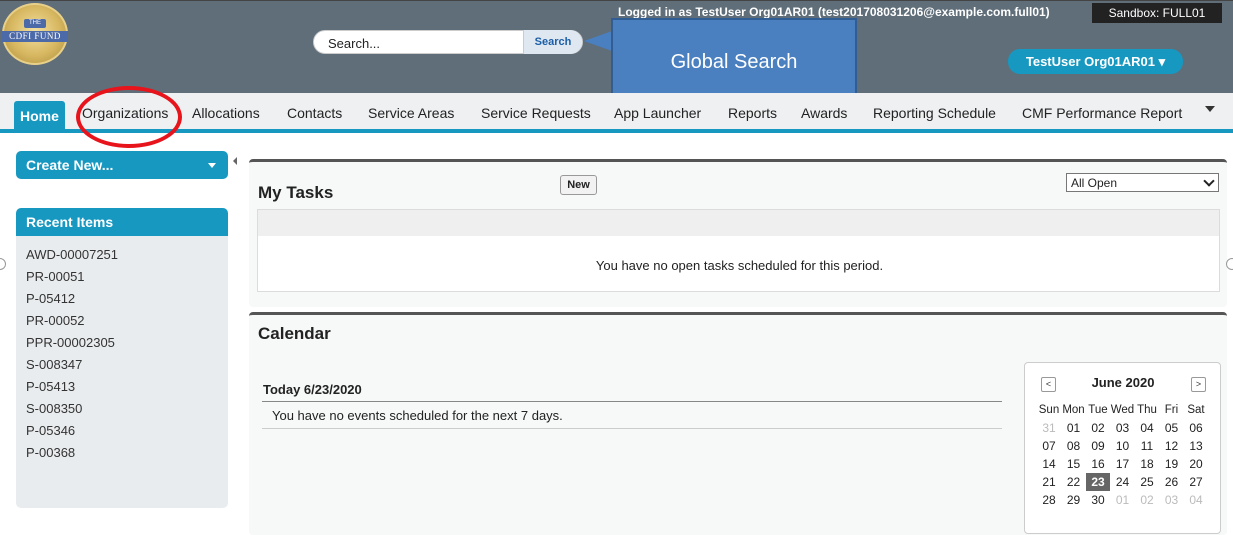 The image size is (1233, 535). I want to click on calendar-day: 08, so click(1074, 446).